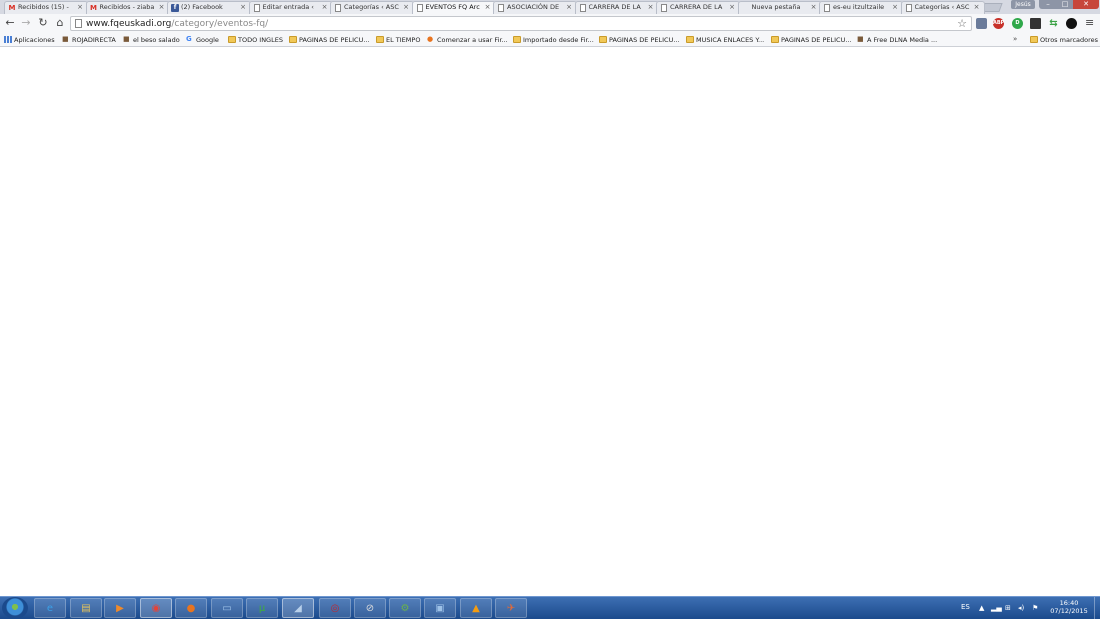 Image resolution: width=1100 pixels, height=620 pixels. I want to click on extension-arrows-icon: ⇆, so click(1053, 23).